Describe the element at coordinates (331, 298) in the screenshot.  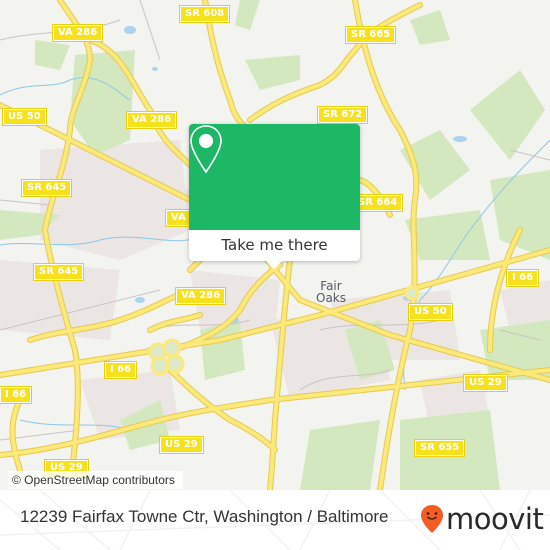
I see `place-label-line2: Oaks` at that location.